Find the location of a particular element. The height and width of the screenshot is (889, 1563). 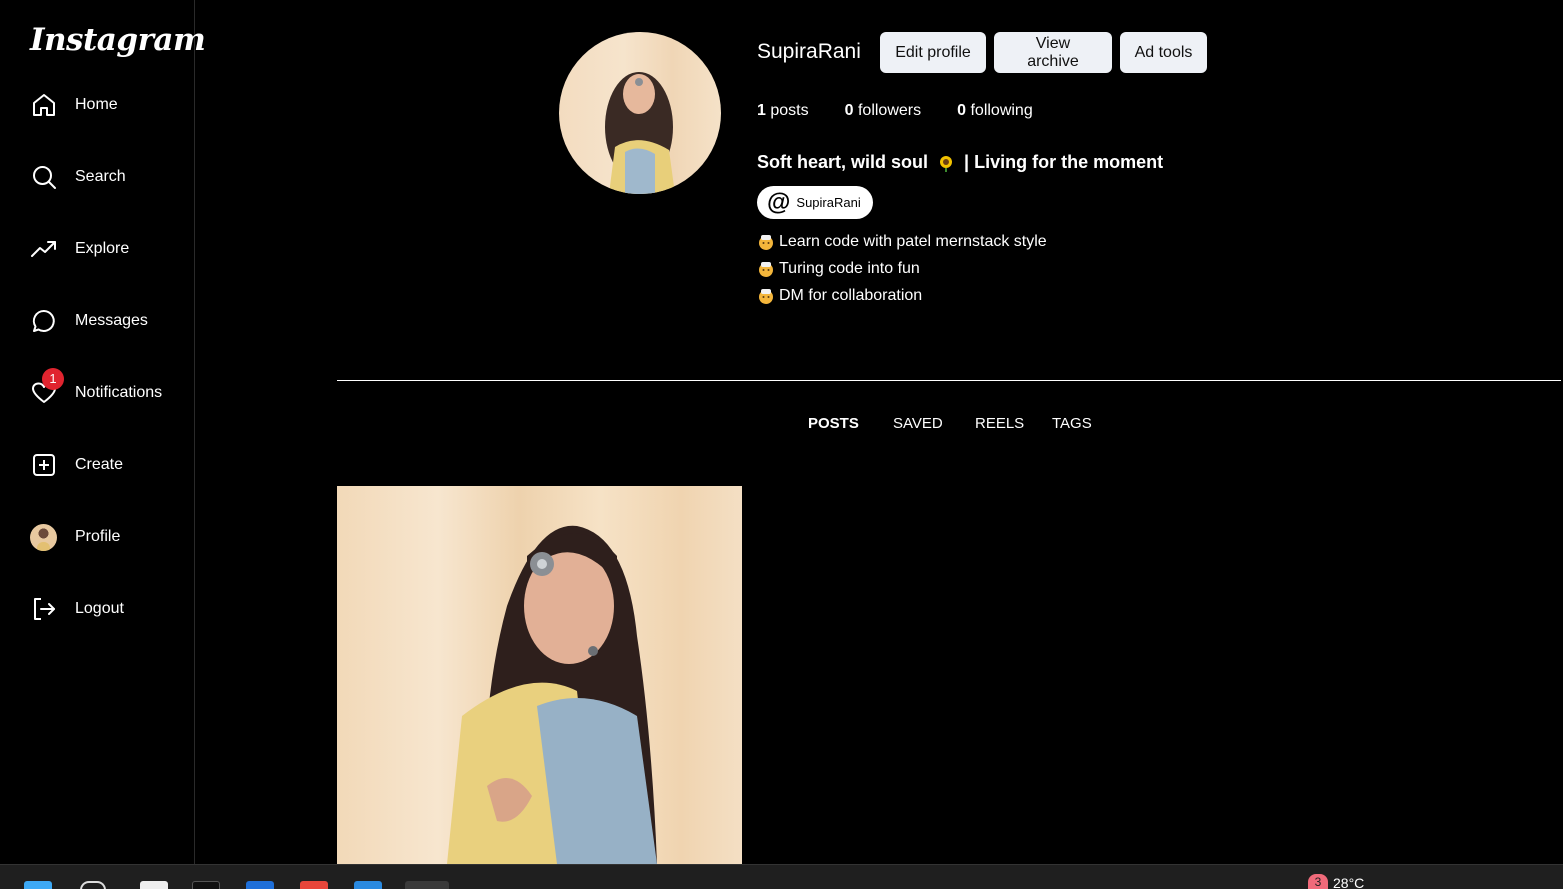

sidebar-item-messages: Messages is located at coordinates (110, 321).